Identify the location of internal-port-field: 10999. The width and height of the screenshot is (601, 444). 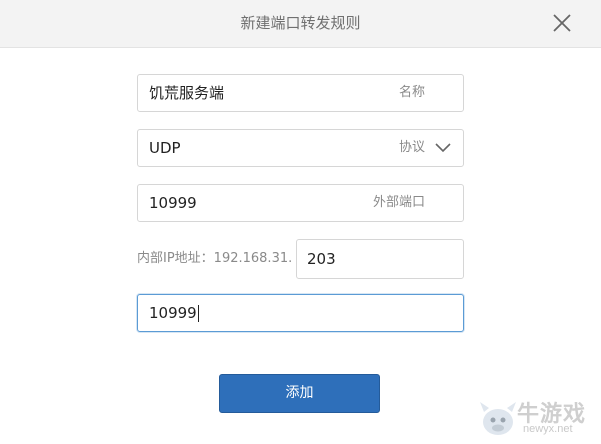
(300, 313).